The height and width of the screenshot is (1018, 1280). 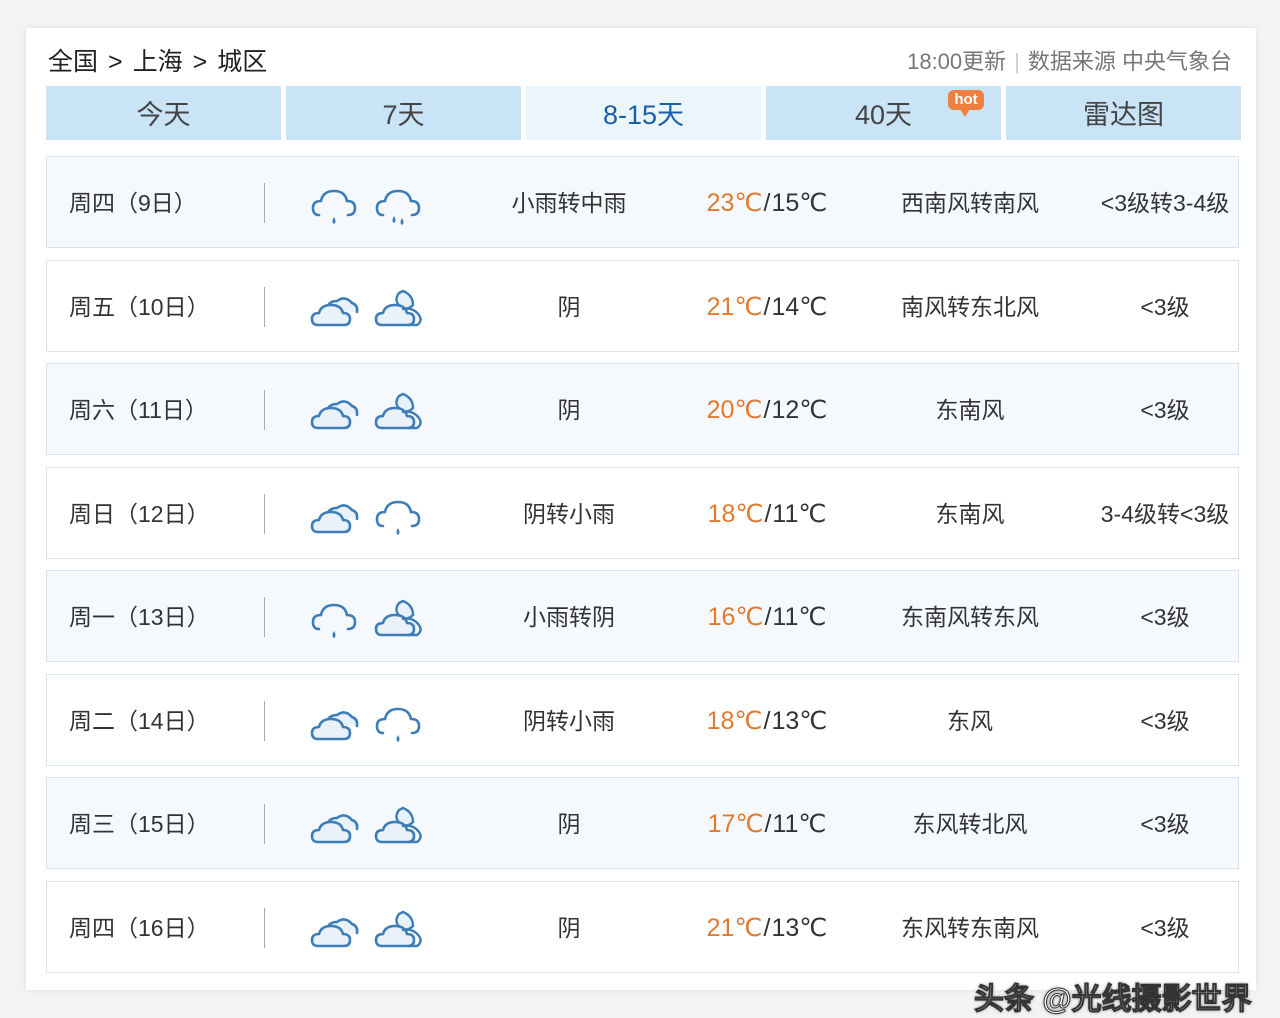 What do you see at coordinates (139, 824) in the screenshot?
I see `forecast-date: 周三（15日）` at bounding box center [139, 824].